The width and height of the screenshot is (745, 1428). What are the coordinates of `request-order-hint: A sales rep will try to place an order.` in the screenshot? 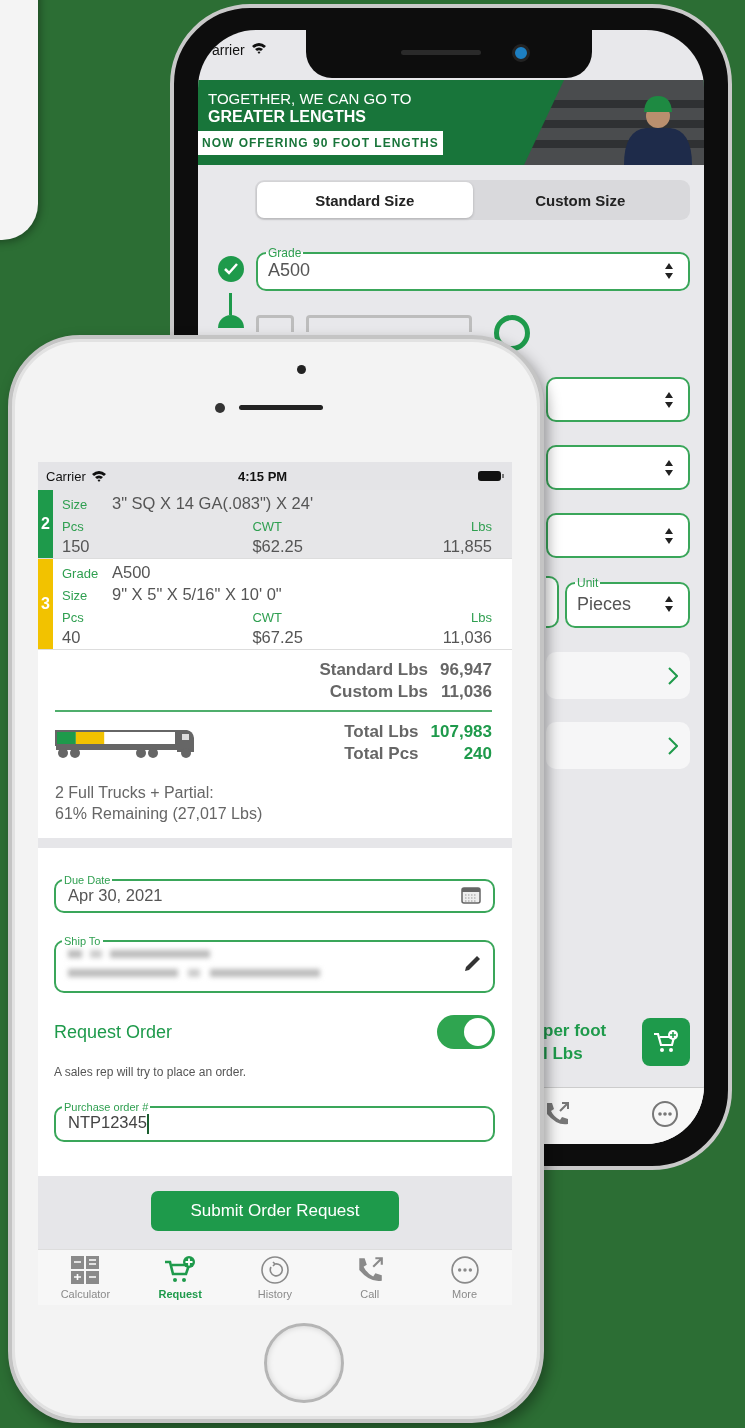 It's located at (151, 1072).